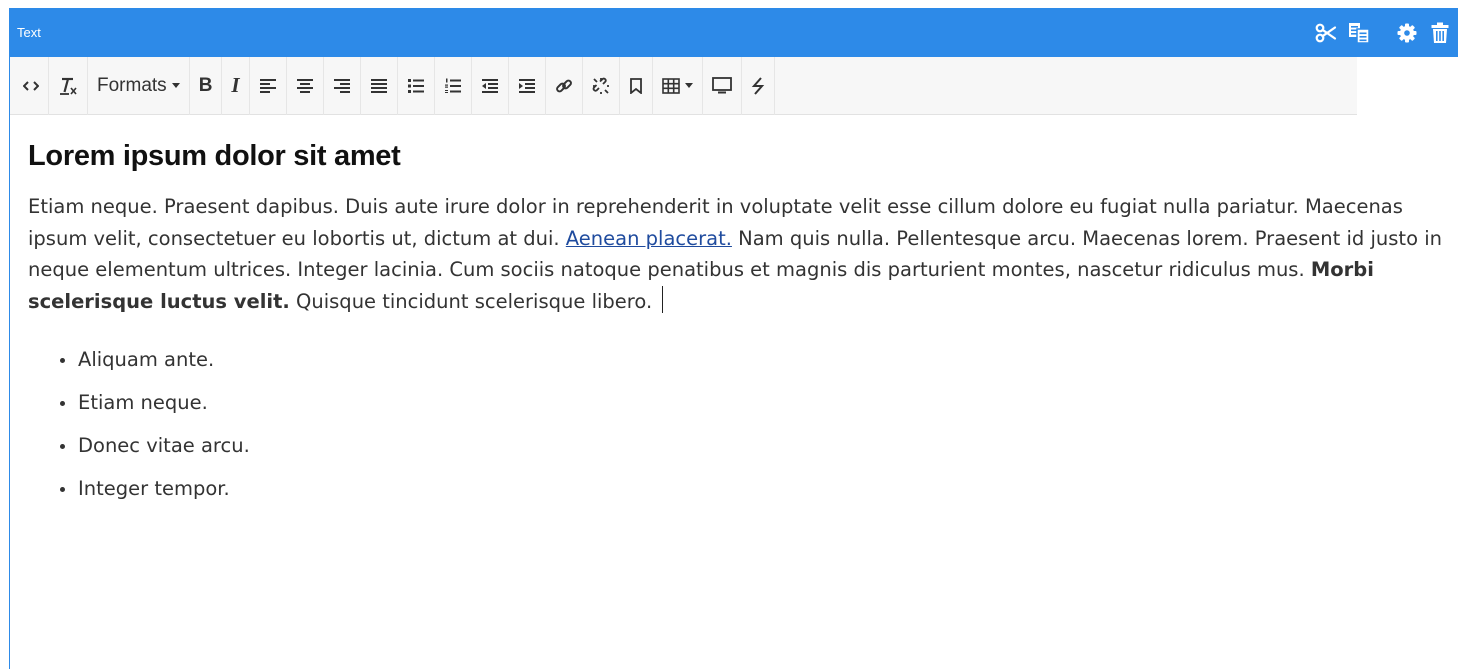 The width and height of the screenshot is (1458, 669). I want to click on formats-dropdown: Formats, so click(139, 85).